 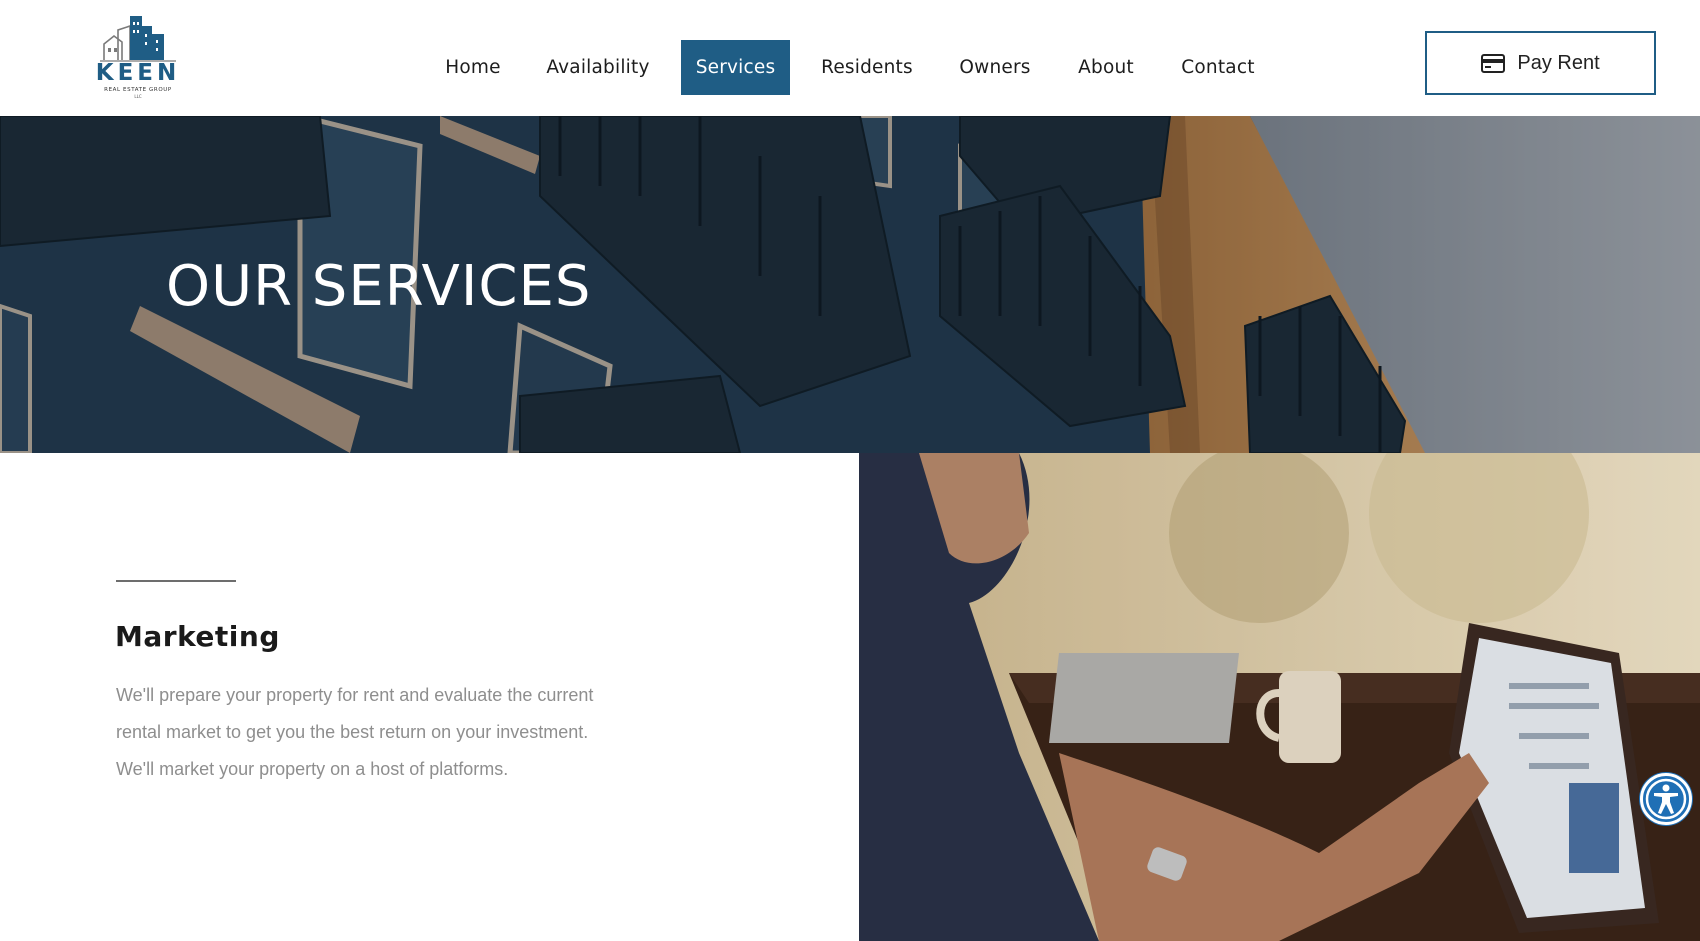 What do you see at coordinates (867, 67) in the screenshot?
I see `nav-item-residents: Residents` at bounding box center [867, 67].